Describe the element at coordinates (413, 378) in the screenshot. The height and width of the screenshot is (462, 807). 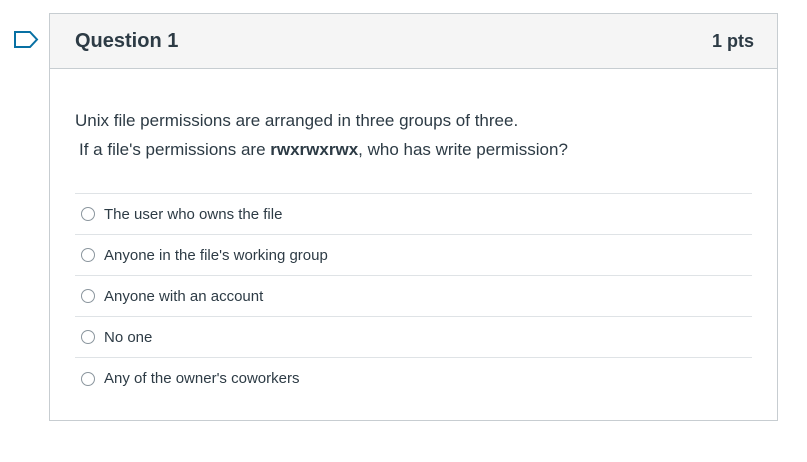
I see `answer-option-5: Any of the owner's coworkers` at that location.